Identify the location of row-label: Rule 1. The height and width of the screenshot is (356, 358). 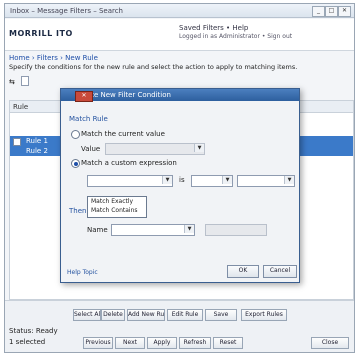
(37, 141).